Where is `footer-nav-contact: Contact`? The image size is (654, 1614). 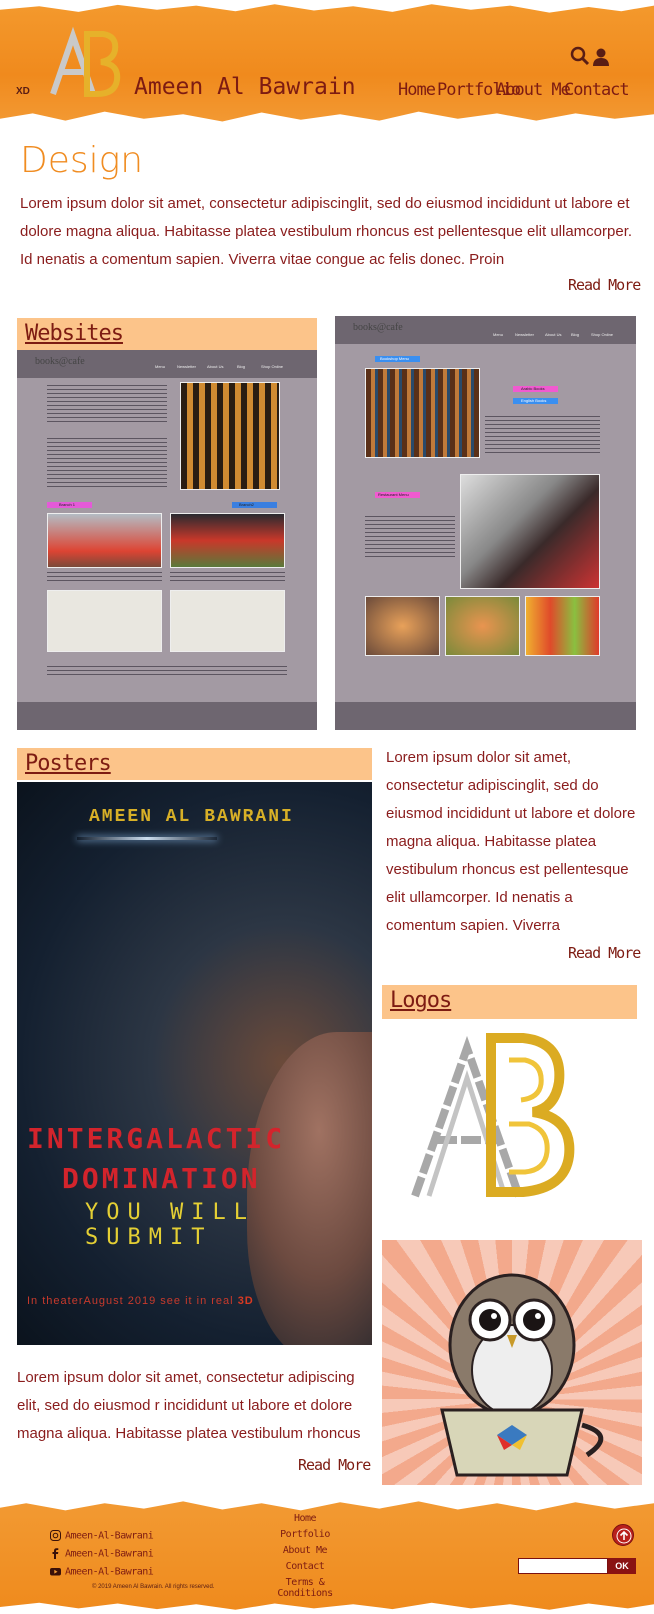 footer-nav-contact: Contact is located at coordinates (305, 1566).